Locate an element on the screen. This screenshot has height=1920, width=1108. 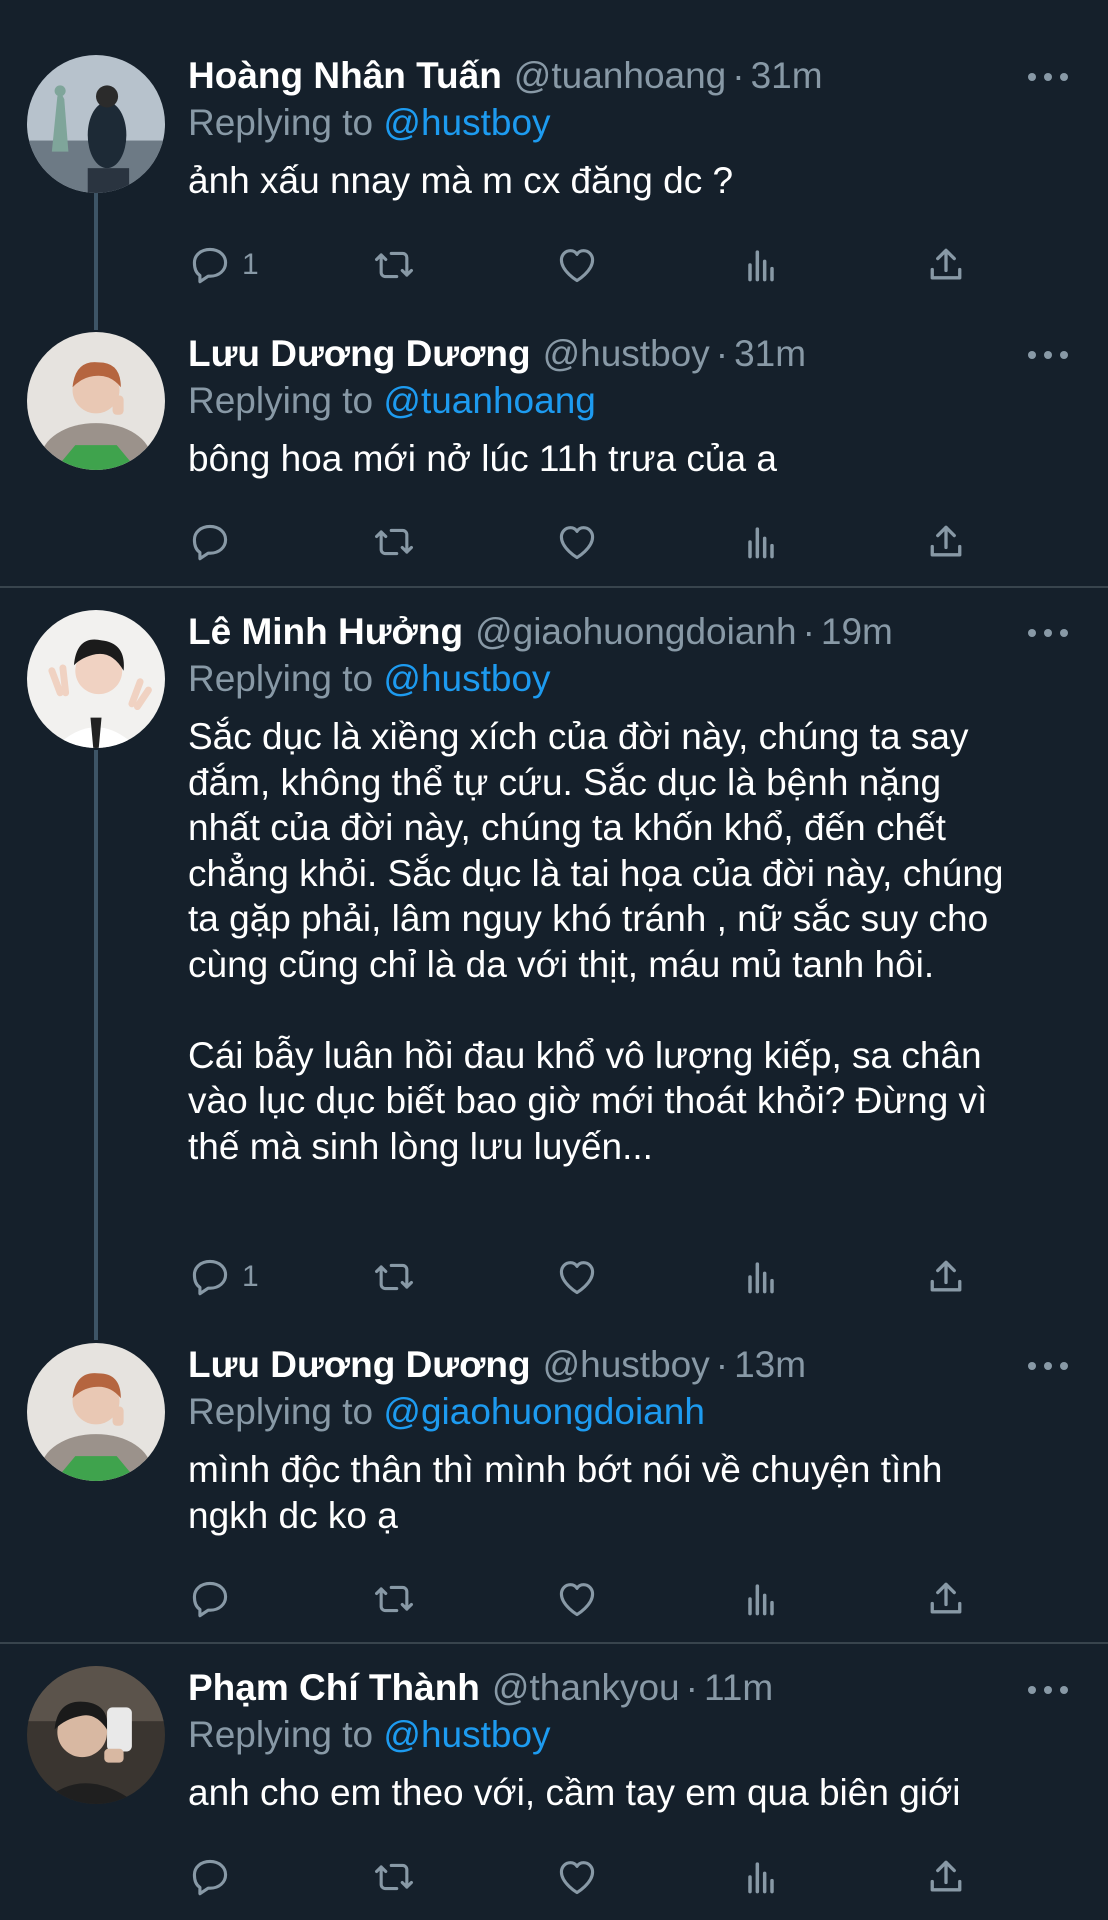
tweet-header: Lưu Dương Dương @hustboy · 13m is located at coordinates (628, 1365).